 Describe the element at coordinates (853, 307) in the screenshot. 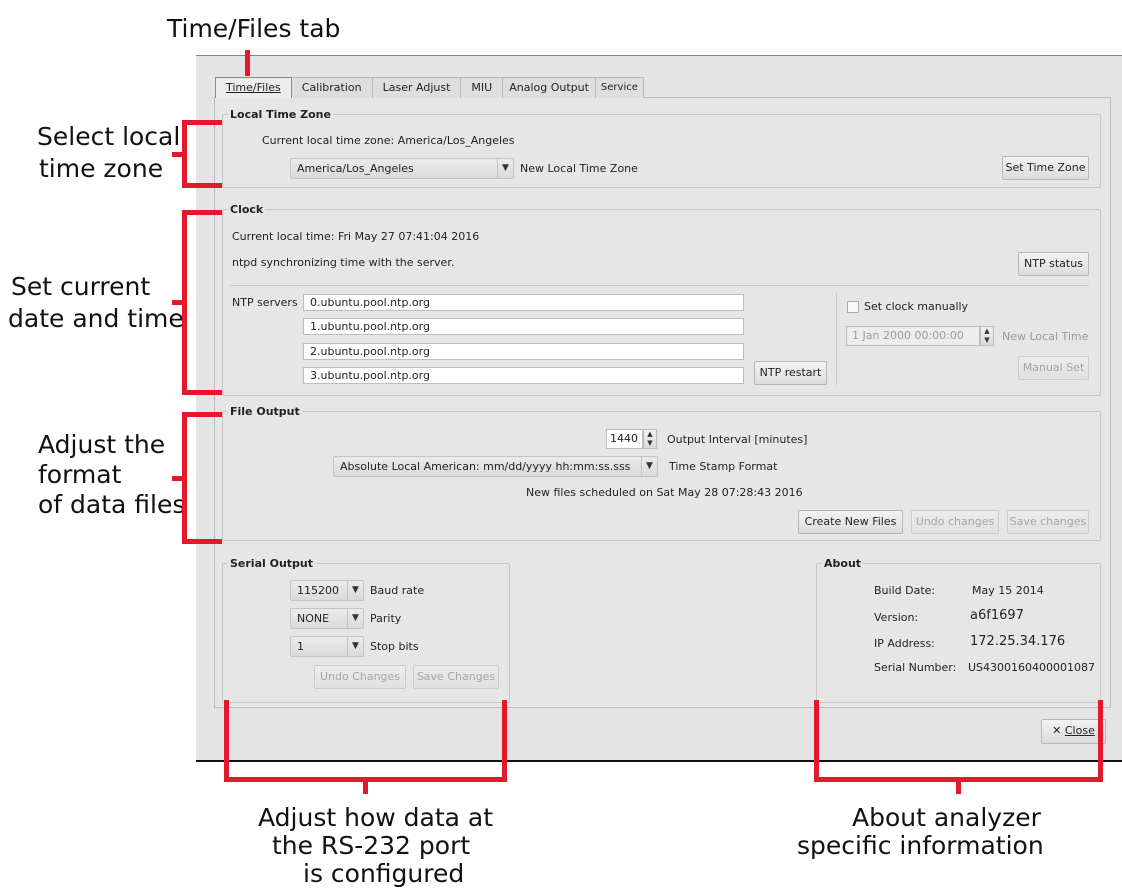

I see `set-clock-manually-checkbox` at that location.